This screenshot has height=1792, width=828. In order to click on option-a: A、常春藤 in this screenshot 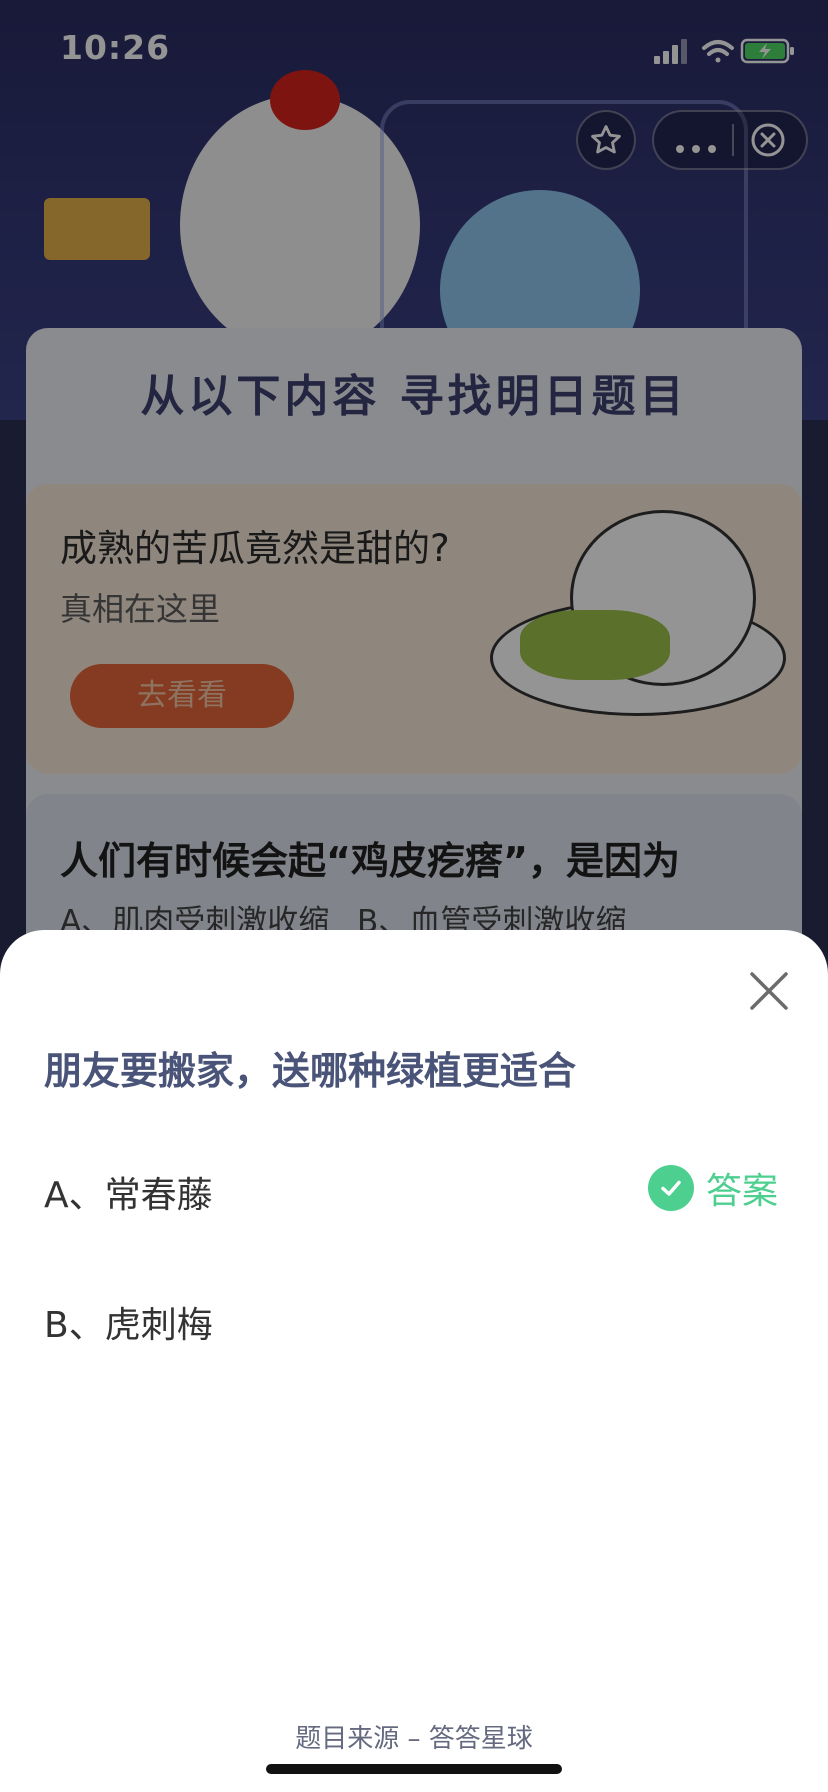, I will do `click(128, 1195)`.